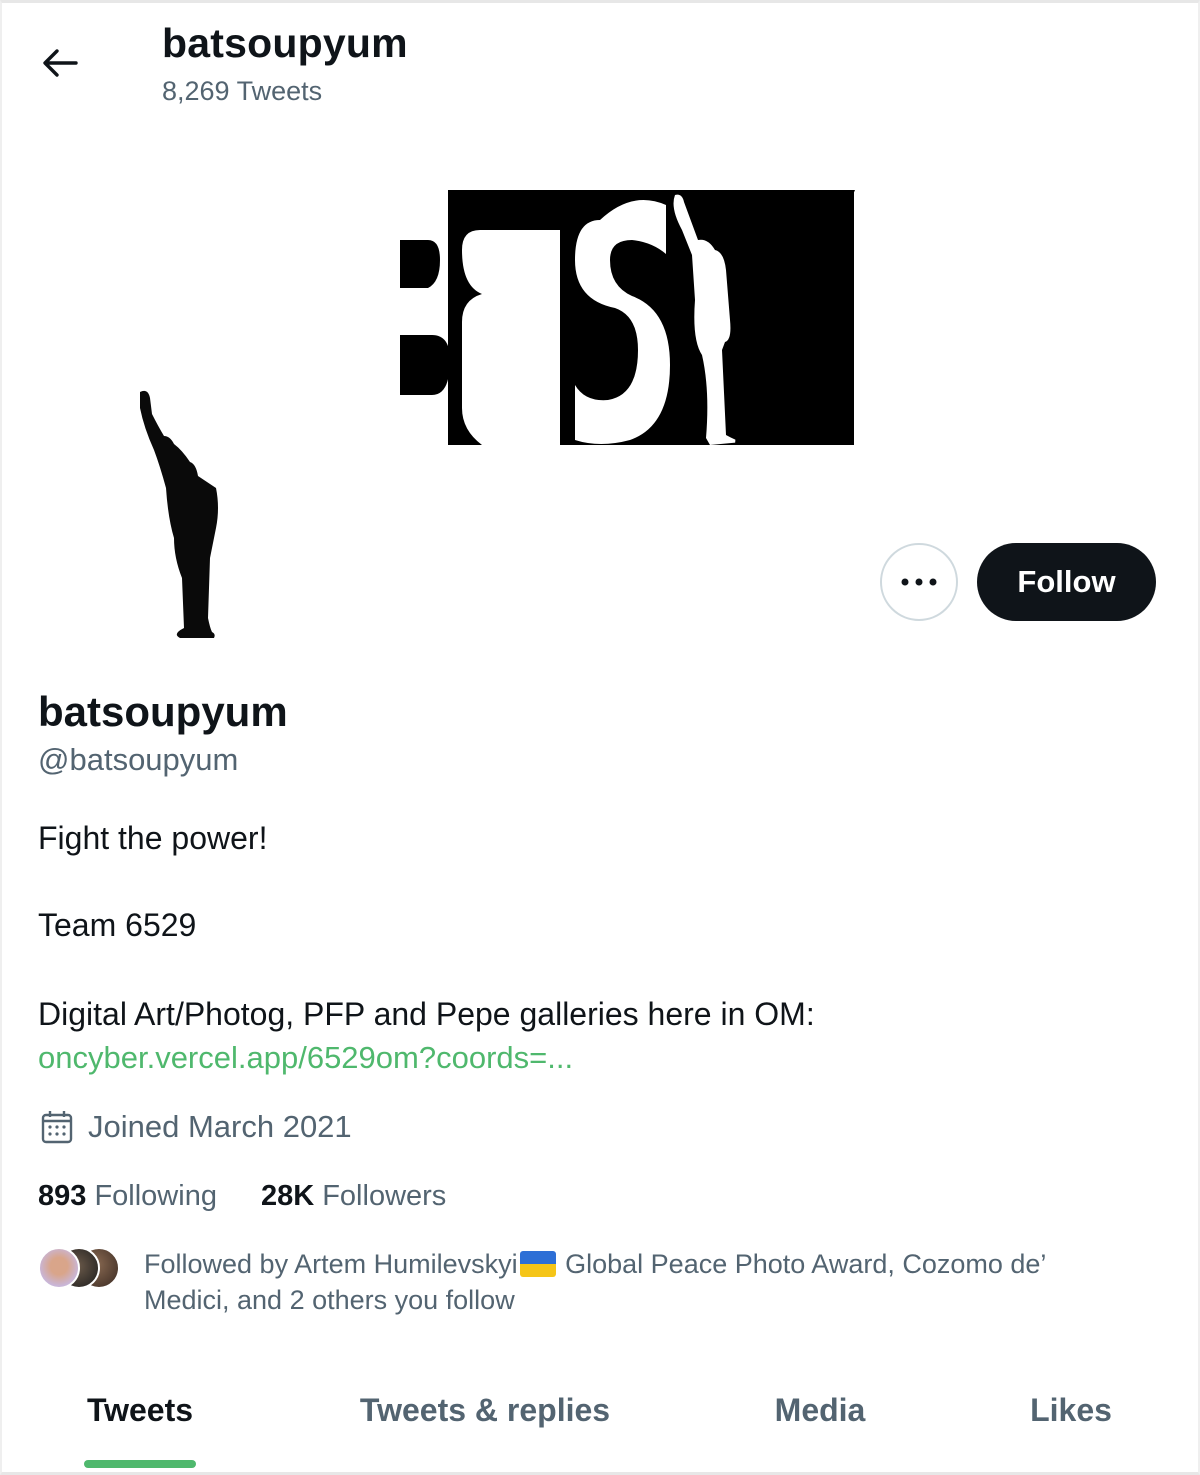  I want to click on arrow-left-icon, so click(60, 63).